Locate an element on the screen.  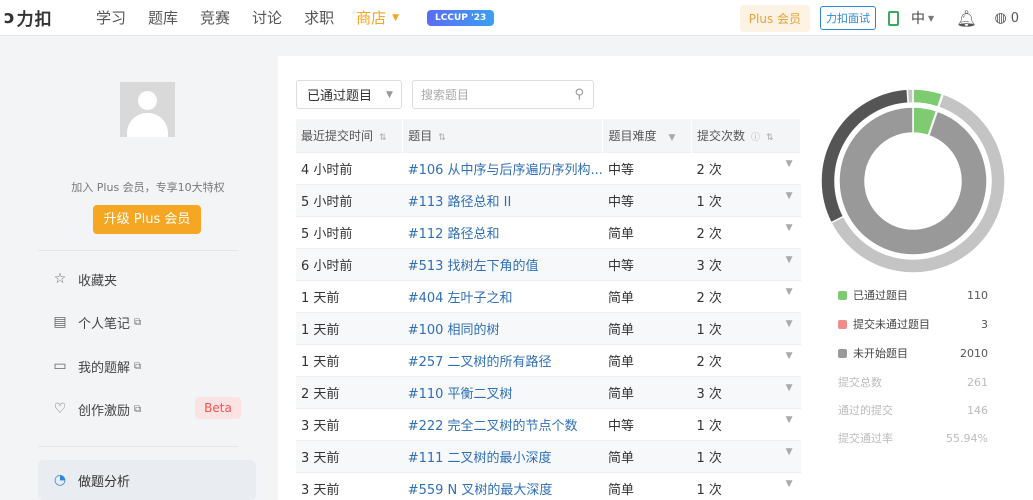
sidebar-item-label: 我的题解 is located at coordinates (104, 368).